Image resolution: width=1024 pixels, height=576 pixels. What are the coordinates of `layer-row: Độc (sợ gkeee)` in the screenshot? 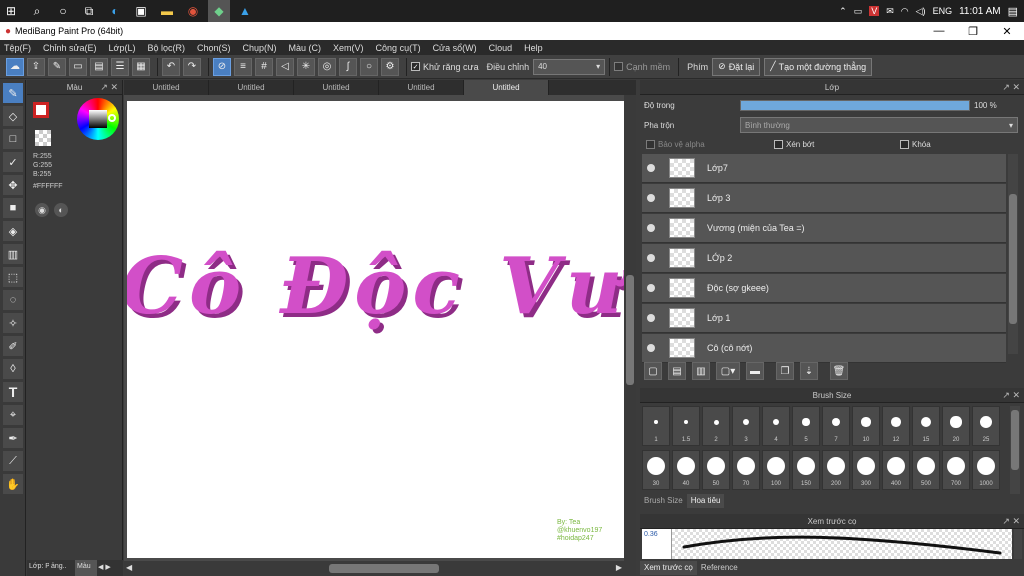 It's located at (824, 288).